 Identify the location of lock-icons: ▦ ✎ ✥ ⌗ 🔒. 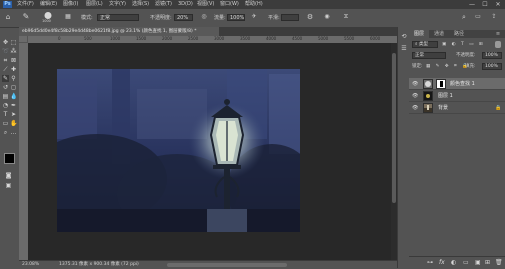
(448, 66).